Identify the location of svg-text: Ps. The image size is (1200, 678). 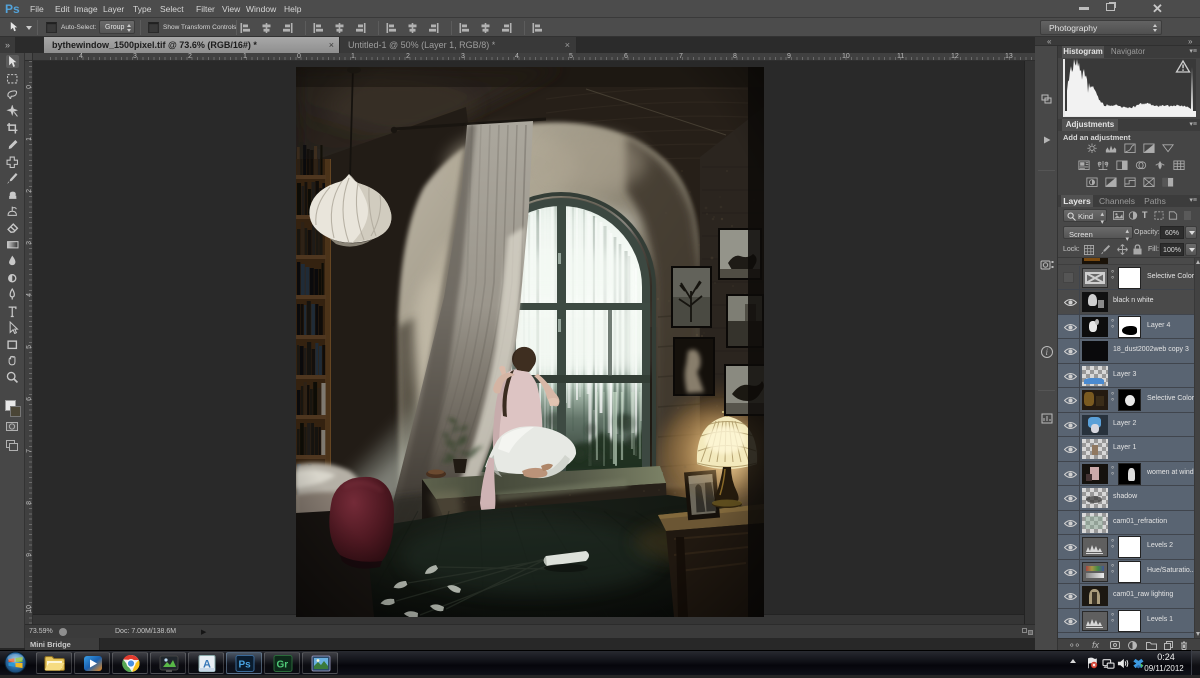
(245, 665).